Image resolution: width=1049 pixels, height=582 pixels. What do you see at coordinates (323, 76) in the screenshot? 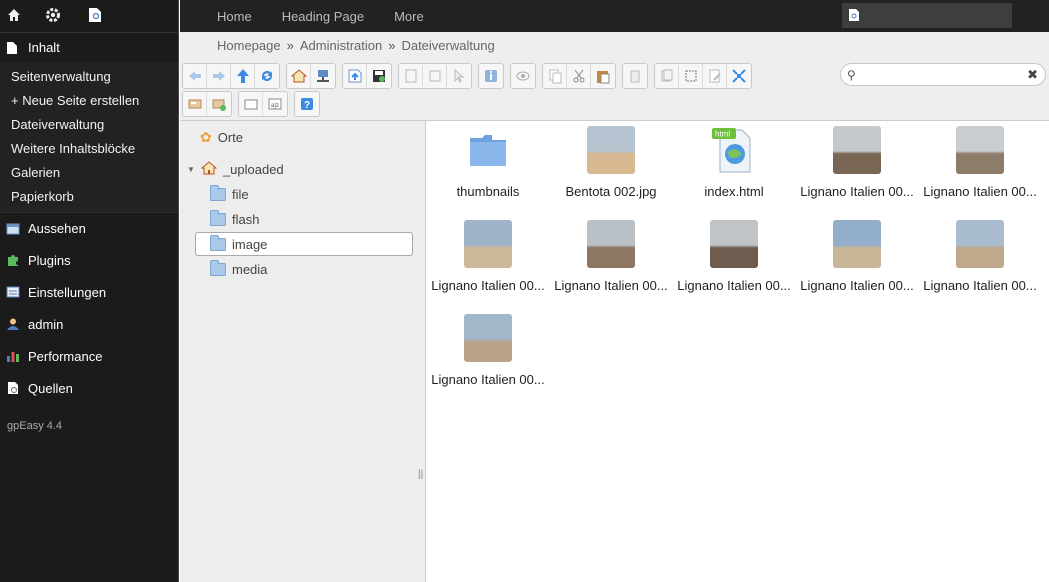
I see `network-button` at bounding box center [323, 76].